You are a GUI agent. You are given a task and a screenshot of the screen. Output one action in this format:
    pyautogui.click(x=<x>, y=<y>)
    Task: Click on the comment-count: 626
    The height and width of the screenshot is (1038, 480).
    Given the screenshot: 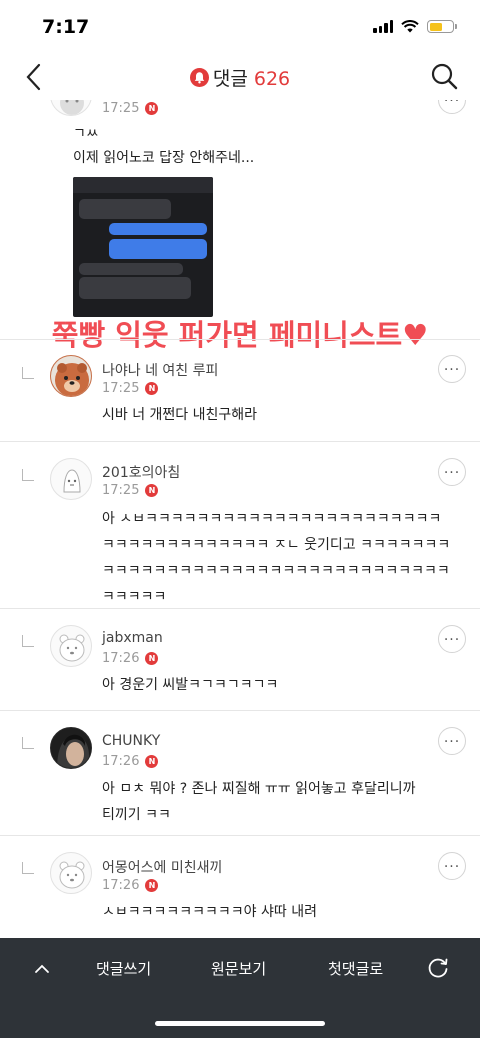 What is the action you would take?
    pyautogui.click(x=272, y=79)
    